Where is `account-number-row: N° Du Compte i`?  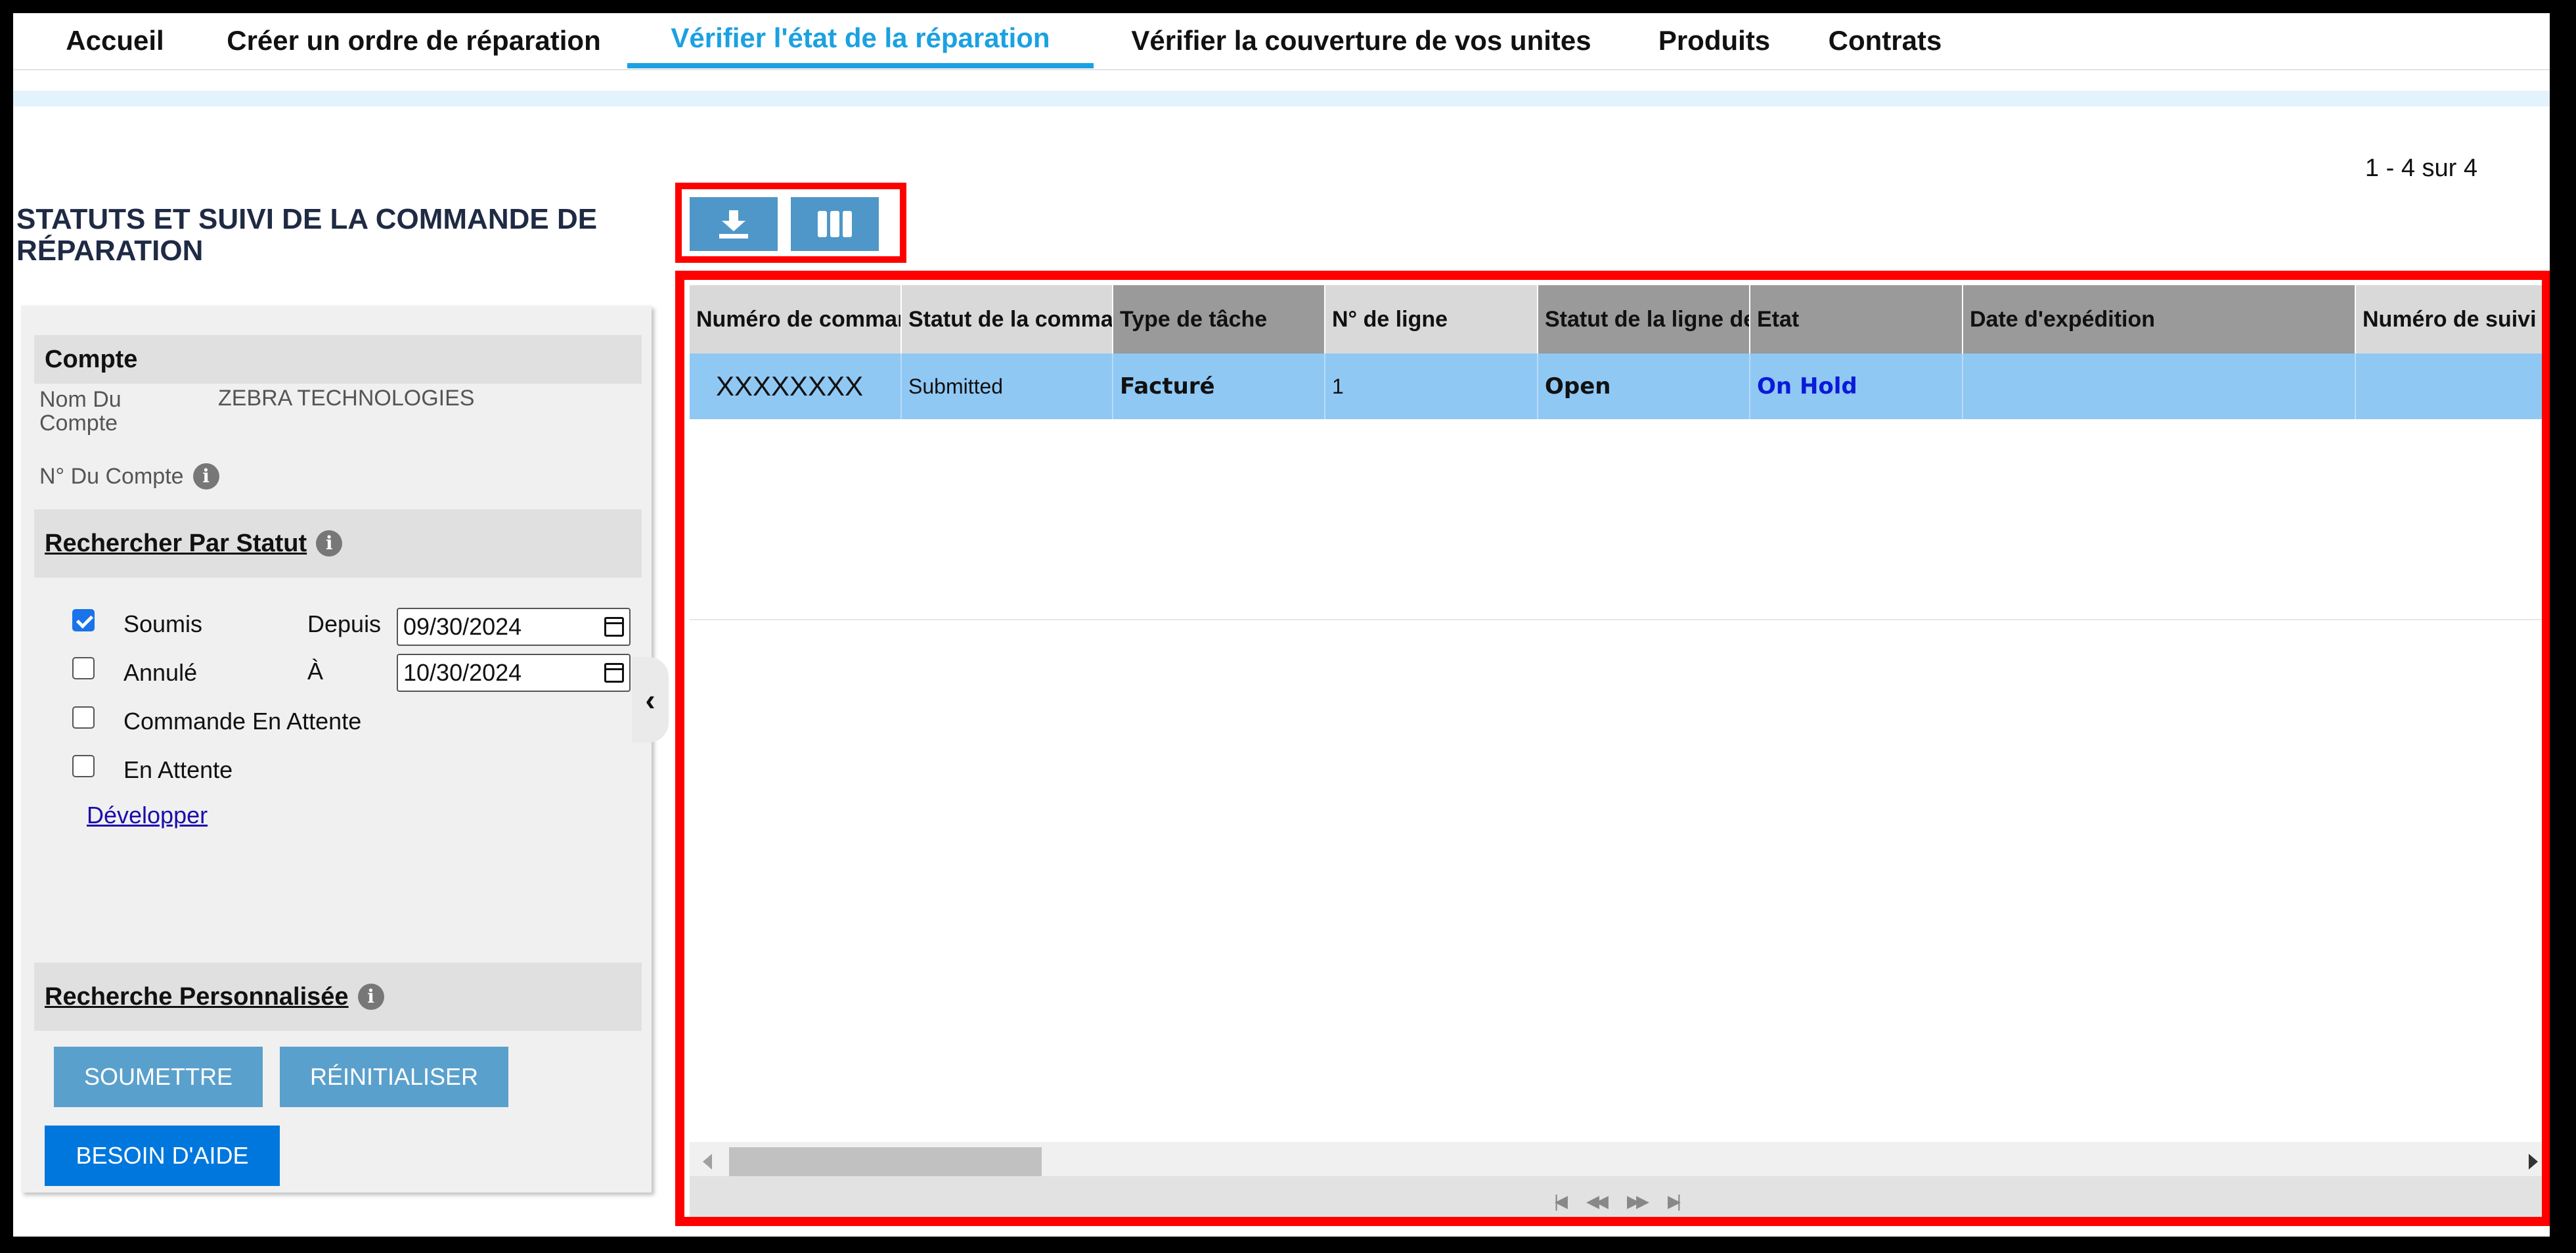
account-number-row: N° Du Compte i is located at coordinates (129, 476).